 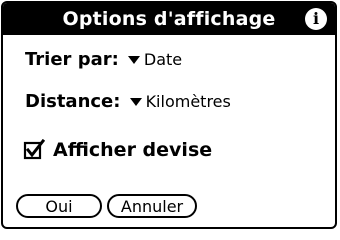 I want to click on sort-value: Date, so click(x=163, y=59).